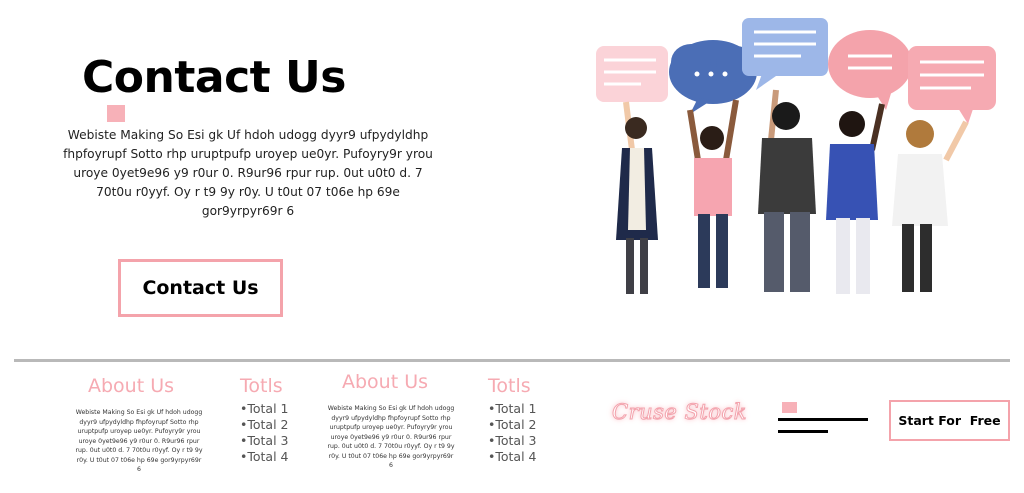 This screenshot has height=493, width=1024. What do you see at coordinates (512, 360) in the screenshot?
I see `section-divider` at bounding box center [512, 360].